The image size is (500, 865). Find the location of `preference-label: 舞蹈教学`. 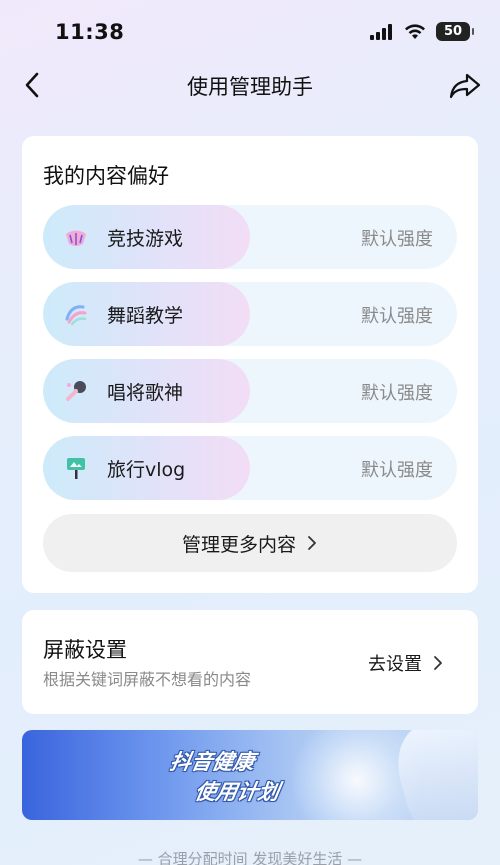

preference-label: 舞蹈教学 is located at coordinates (145, 316).